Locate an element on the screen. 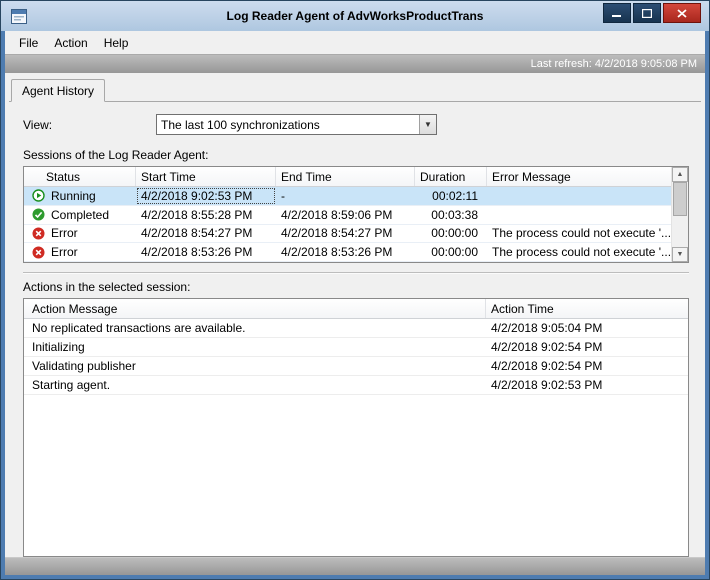 Image resolution: width=710 pixels, height=580 pixels. completed-icon is located at coordinates (38, 214).